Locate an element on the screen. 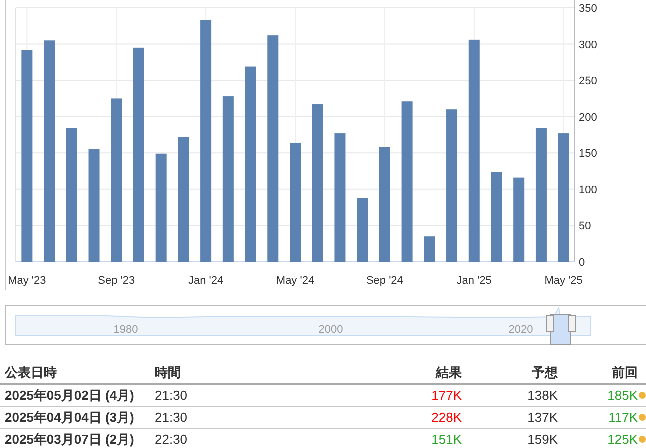 This screenshot has width=646, height=448. table-cell: 151K is located at coordinates (447, 439).